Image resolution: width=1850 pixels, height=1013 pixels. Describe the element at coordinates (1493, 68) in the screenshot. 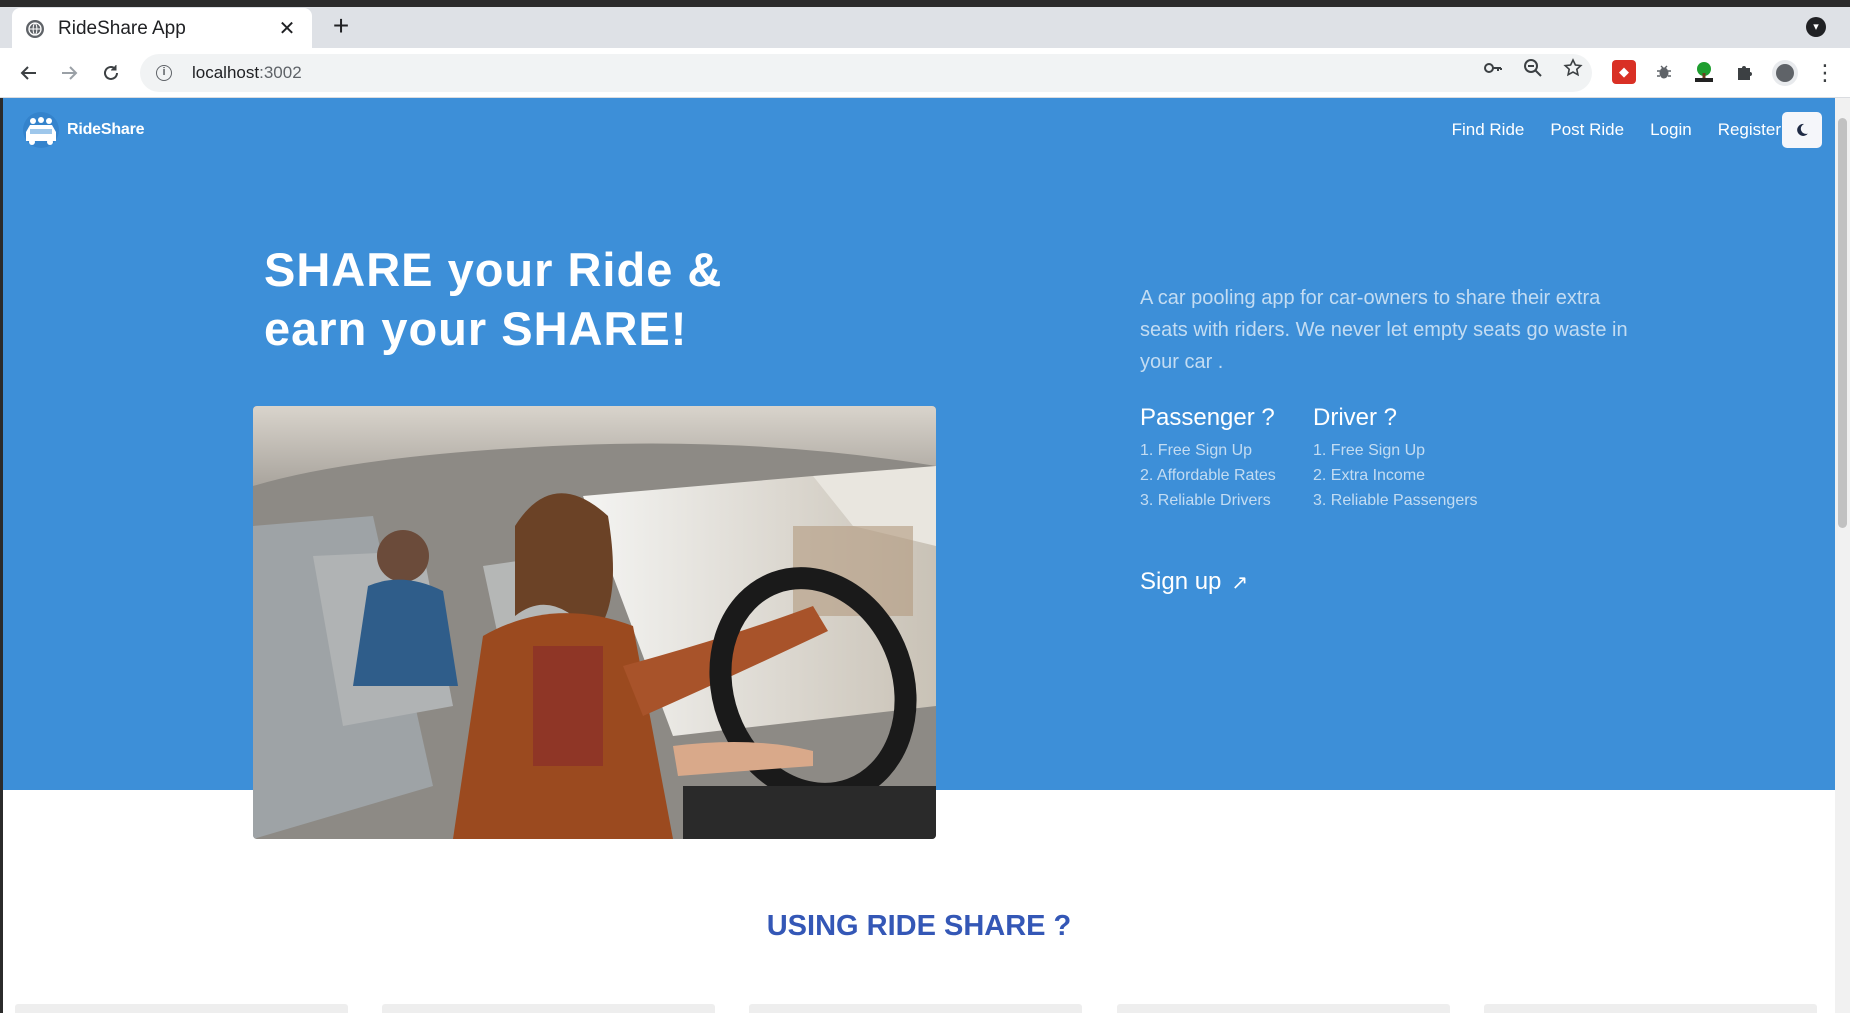

I see `key-icon` at that location.